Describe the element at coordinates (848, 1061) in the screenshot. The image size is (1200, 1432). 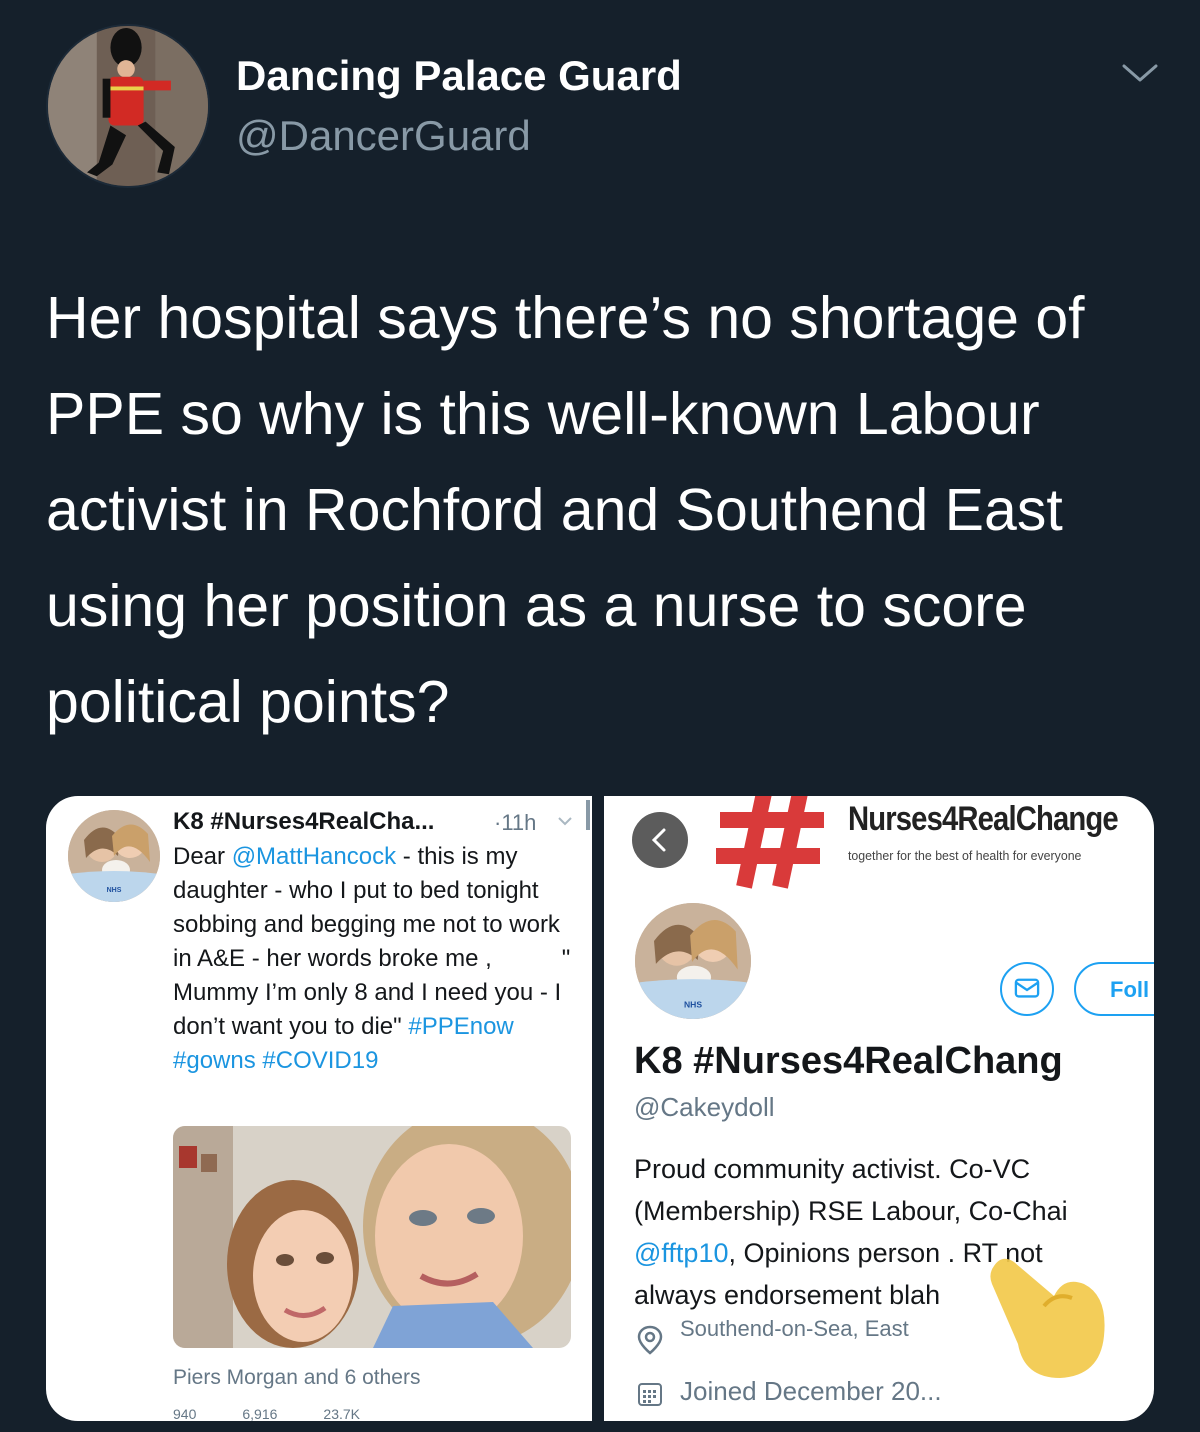
I see `profile-name: K8 #Nurses4RealChang` at that location.